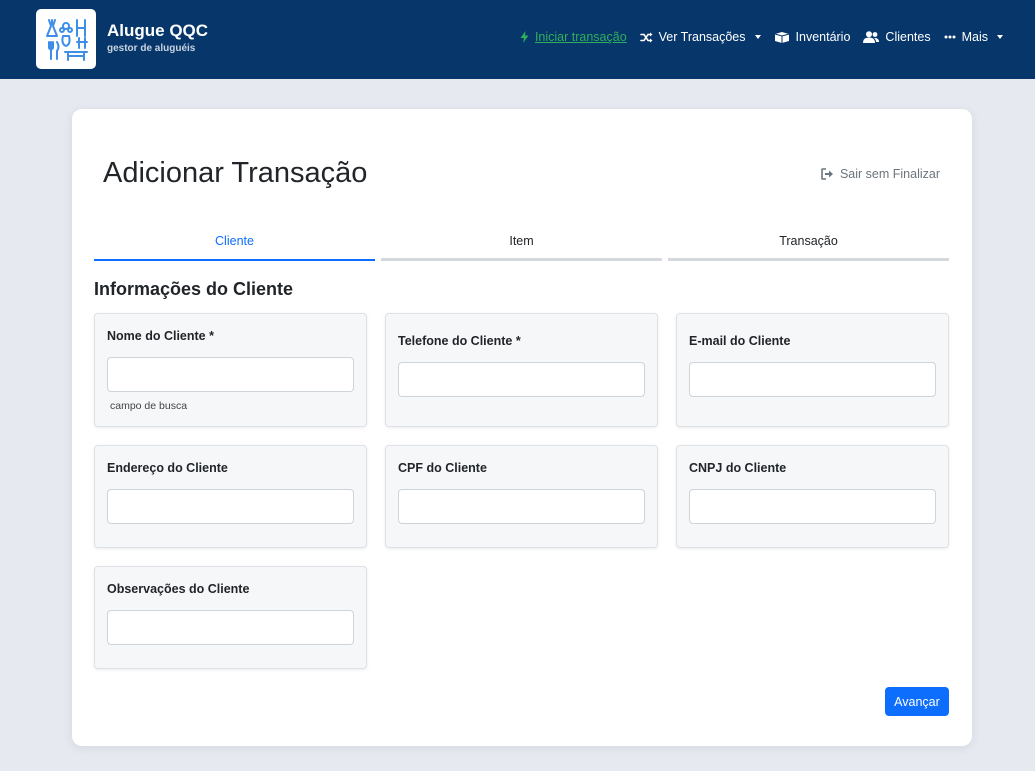  I want to click on field-card-cpf: CPF do Cliente, so click(521, 496).